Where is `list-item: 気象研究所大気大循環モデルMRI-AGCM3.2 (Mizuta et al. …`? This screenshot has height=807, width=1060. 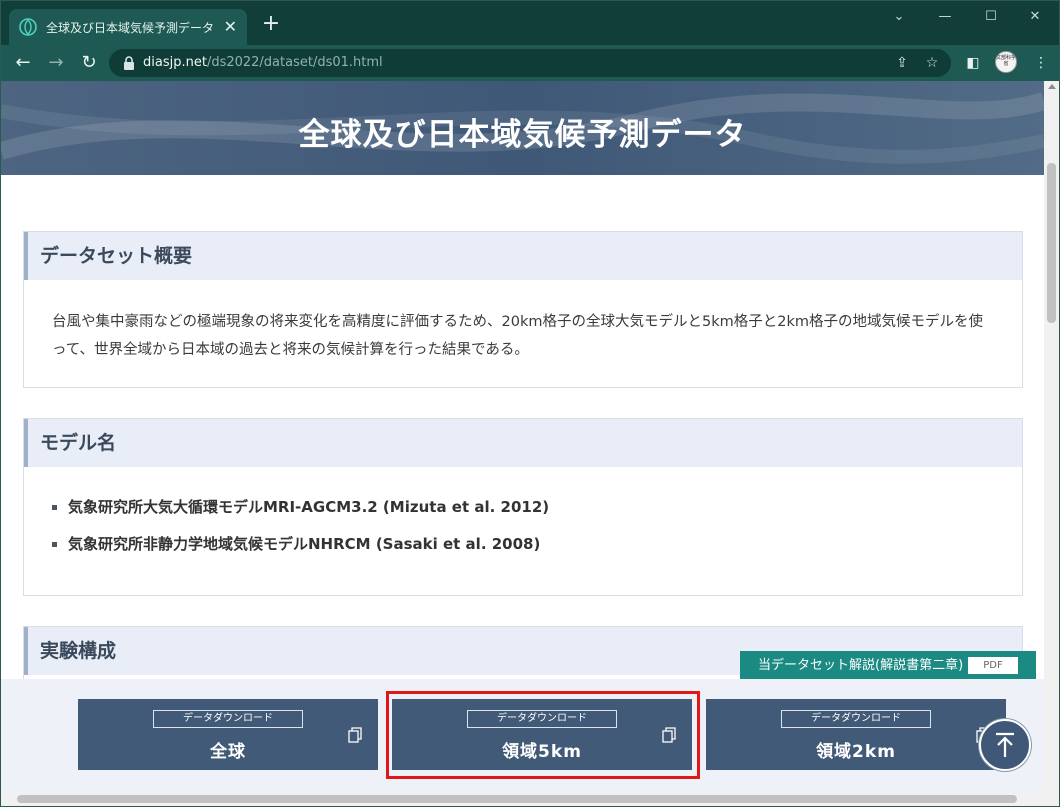 list-item: 気象研究所大気大循環モデルMRI-AGCM3.2 (Mizuta et al. … is located at coordinates (523, 507).